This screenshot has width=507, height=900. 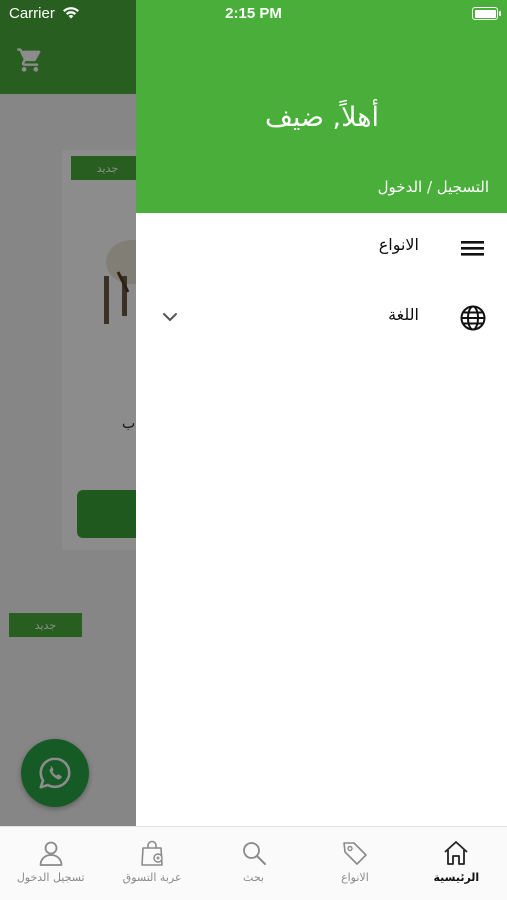 I want to click on menu-lines-icon, so click(x=472, y=248).